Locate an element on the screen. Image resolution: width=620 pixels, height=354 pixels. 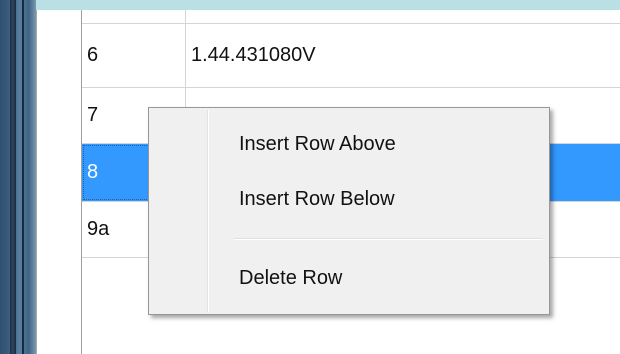
grid-row-partial is located at coordinates (351, 17).